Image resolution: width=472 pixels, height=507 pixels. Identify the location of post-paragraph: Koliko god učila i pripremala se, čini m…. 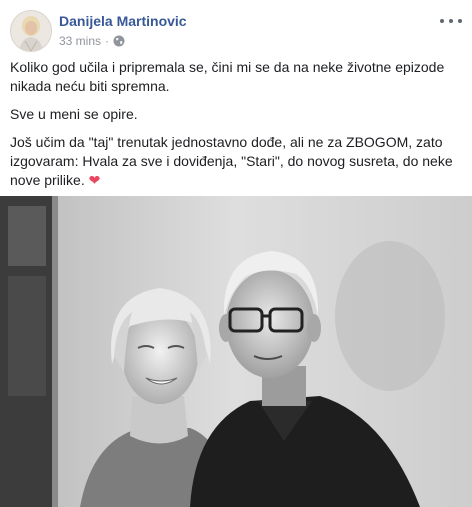
(227, 76).